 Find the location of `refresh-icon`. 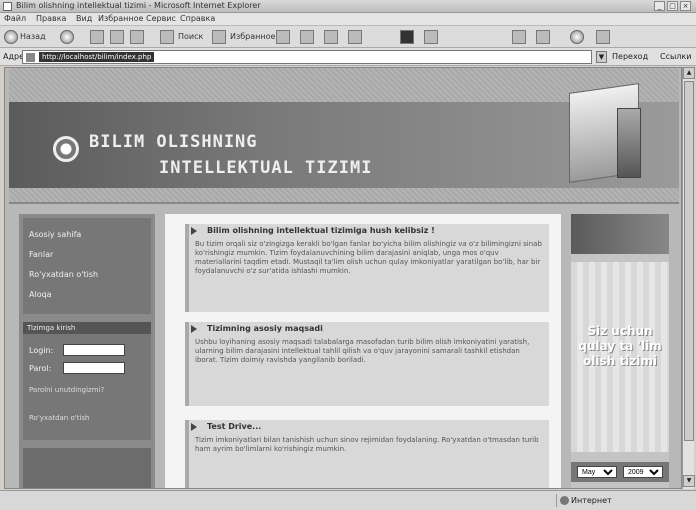

refresh-icon is located at coordinates (117, 37).